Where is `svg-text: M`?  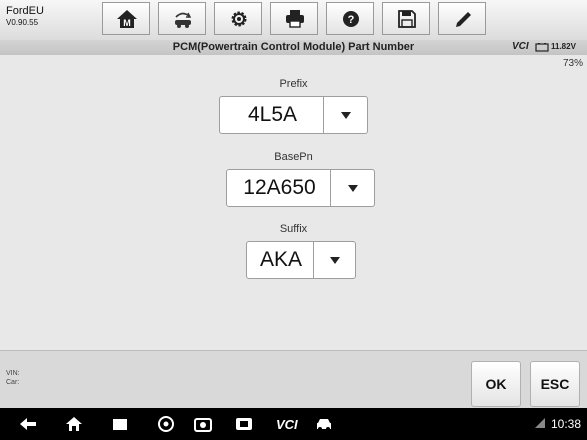
svg-text: M is located at coordinates (127, 23).